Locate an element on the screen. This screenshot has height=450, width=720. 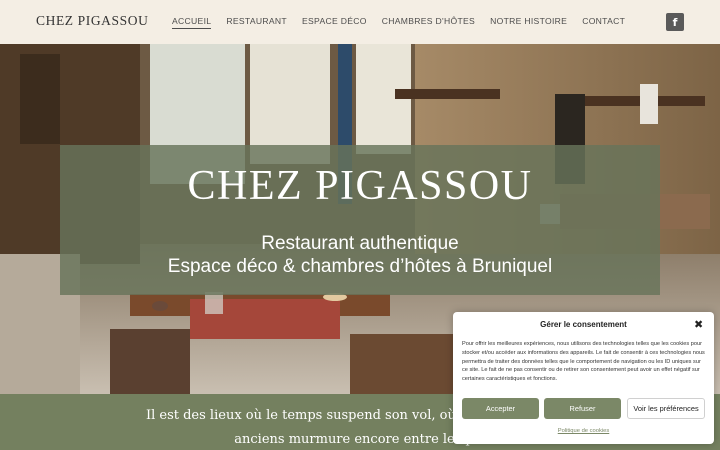
nav-chambres-hotes: CHAMBRES D'HÔTES is located at coordinates (428, 22).